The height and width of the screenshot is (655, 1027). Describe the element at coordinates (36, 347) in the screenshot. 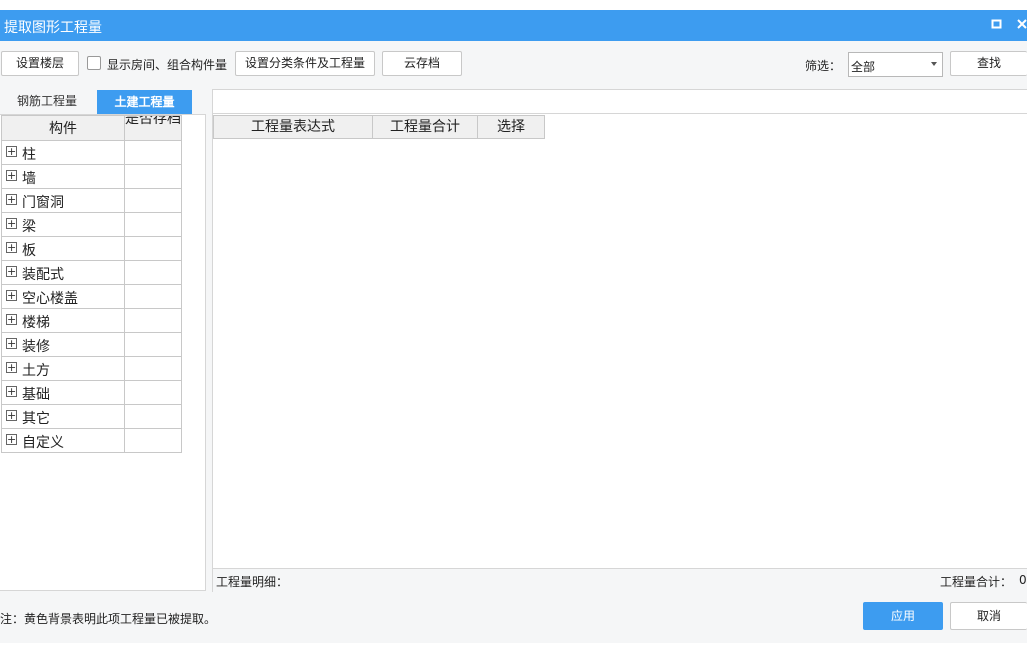

I see `tree-item-label: 装修` at that location.